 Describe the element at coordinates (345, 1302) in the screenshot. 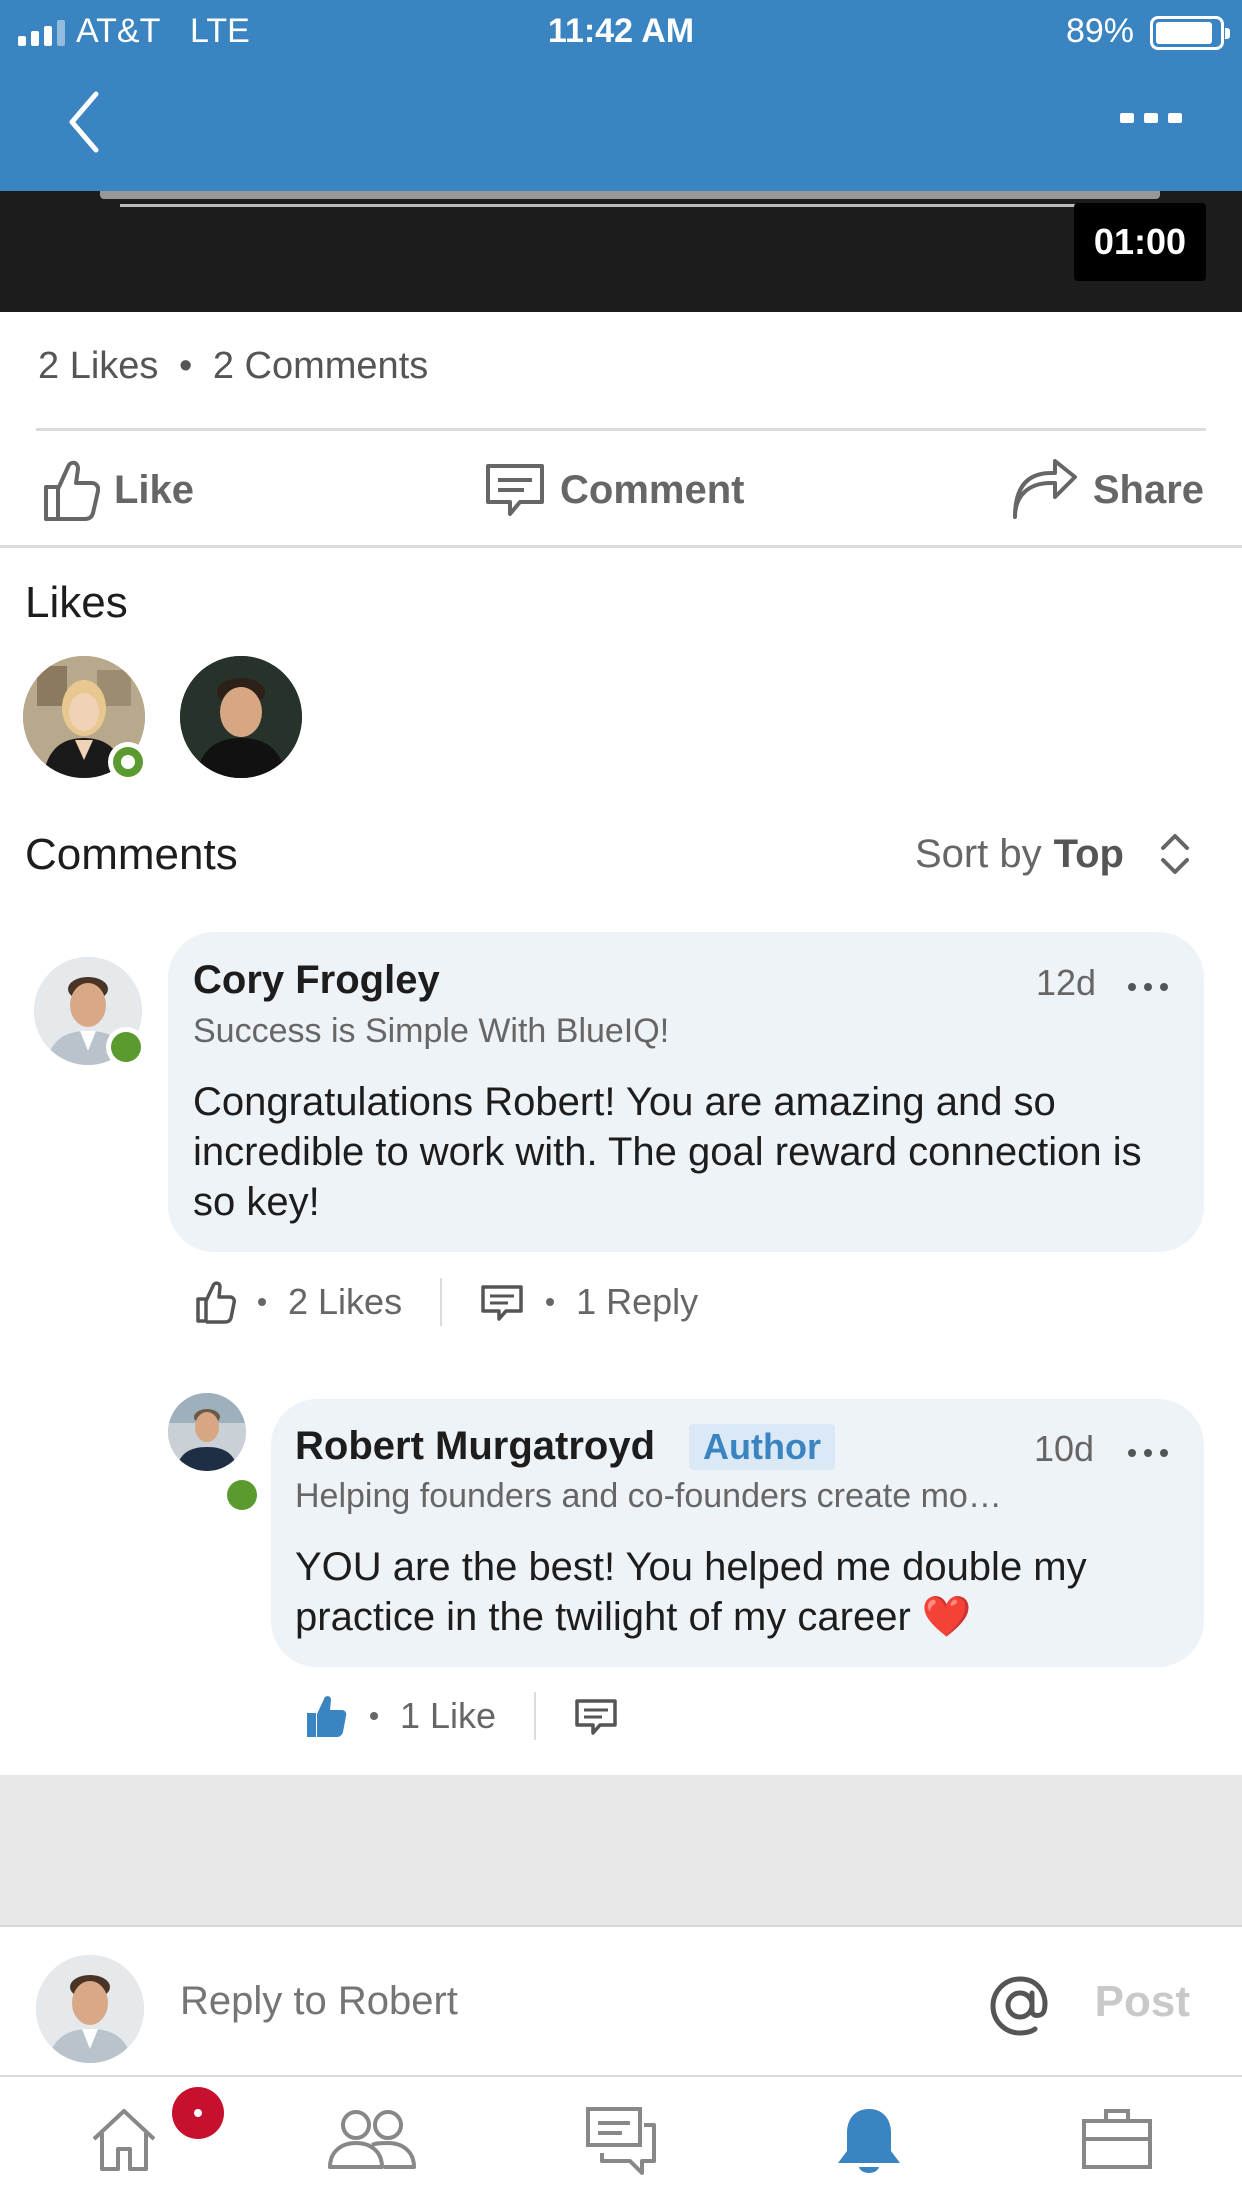

I see `comment-likes-count: 2 Likes` at that location.